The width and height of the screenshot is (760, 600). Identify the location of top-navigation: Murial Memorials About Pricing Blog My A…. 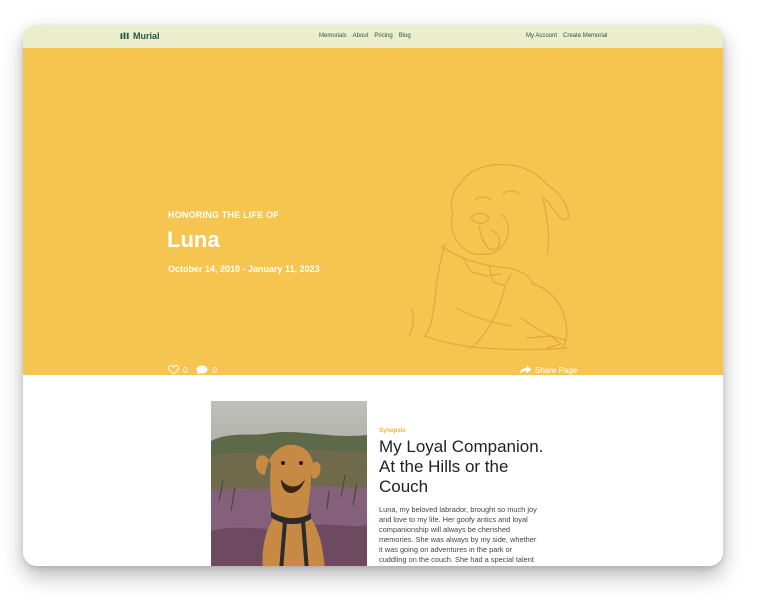
(373, 36).